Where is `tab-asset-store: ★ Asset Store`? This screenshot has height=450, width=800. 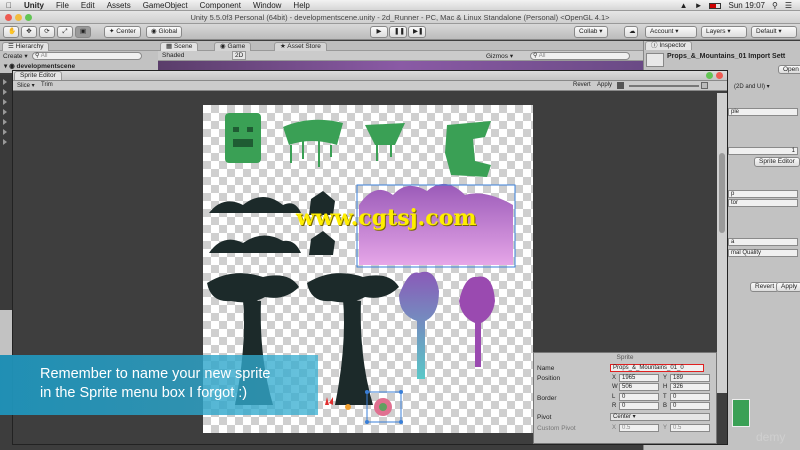 tab-asset-store: ★ Asset Store is located at coordinates (300, 46).